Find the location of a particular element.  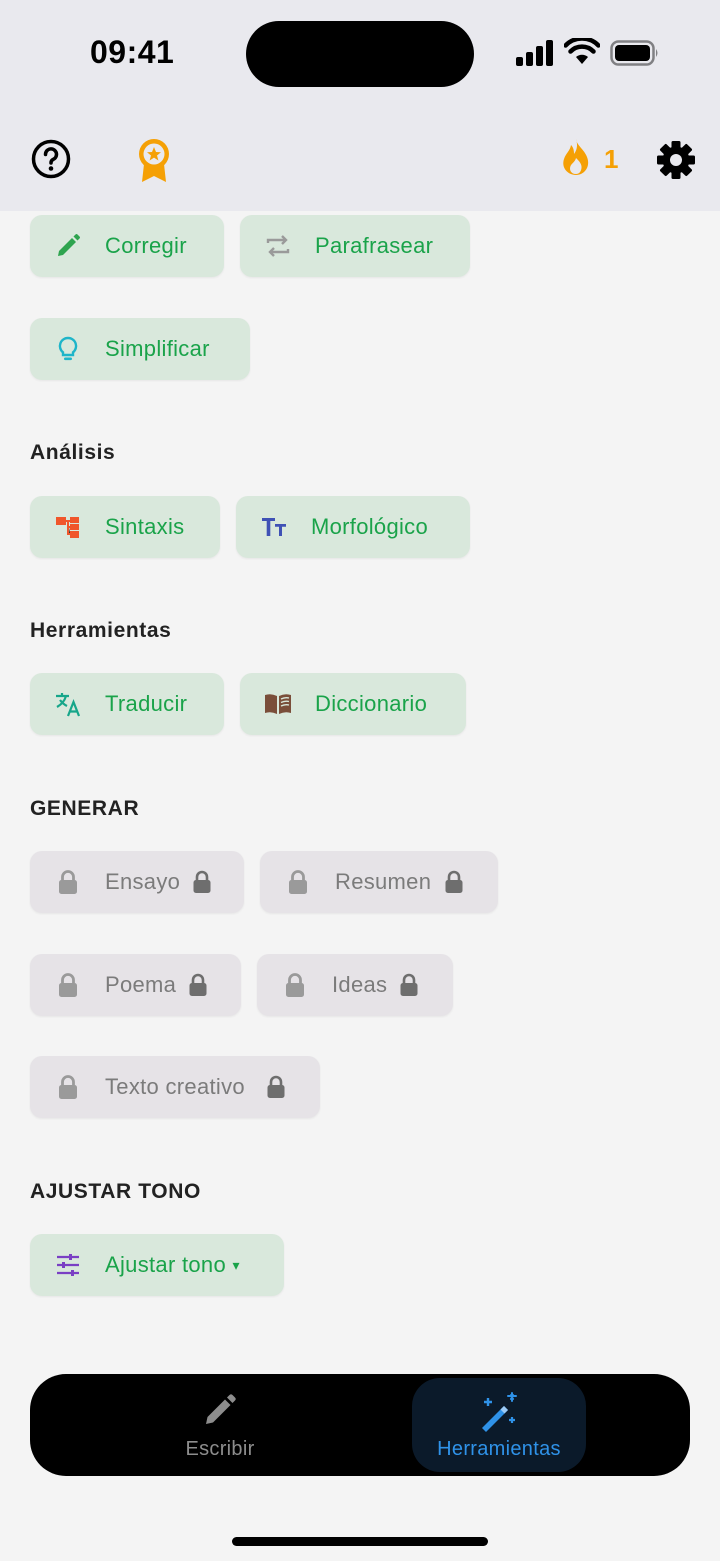

nav-label: Herramientas is located at coordinates (499, 1449).